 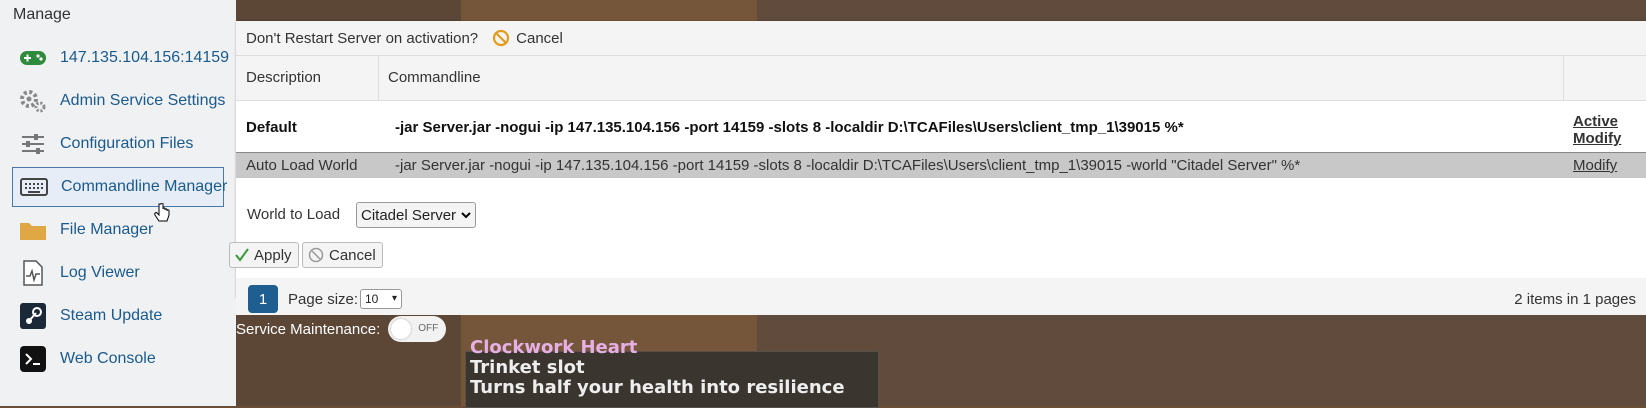 What do you see at coordinates (271, 127) in the screenshot?
I see `row-description: Default` at bounding box center [271, 127].